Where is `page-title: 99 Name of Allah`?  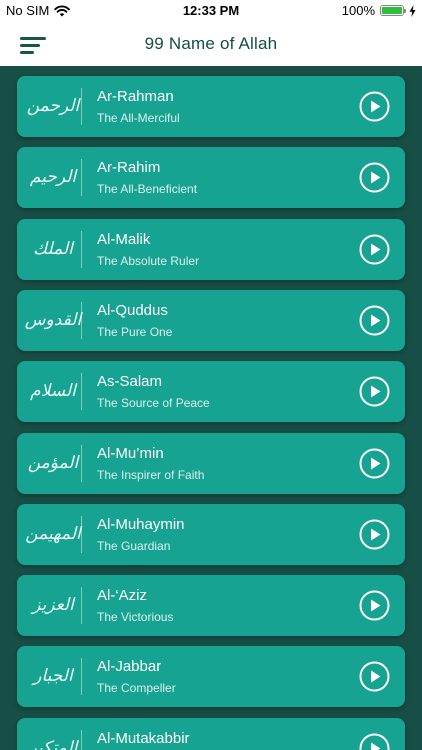
page-title: 99 Name of Allah is located at coordinates (211, 43).